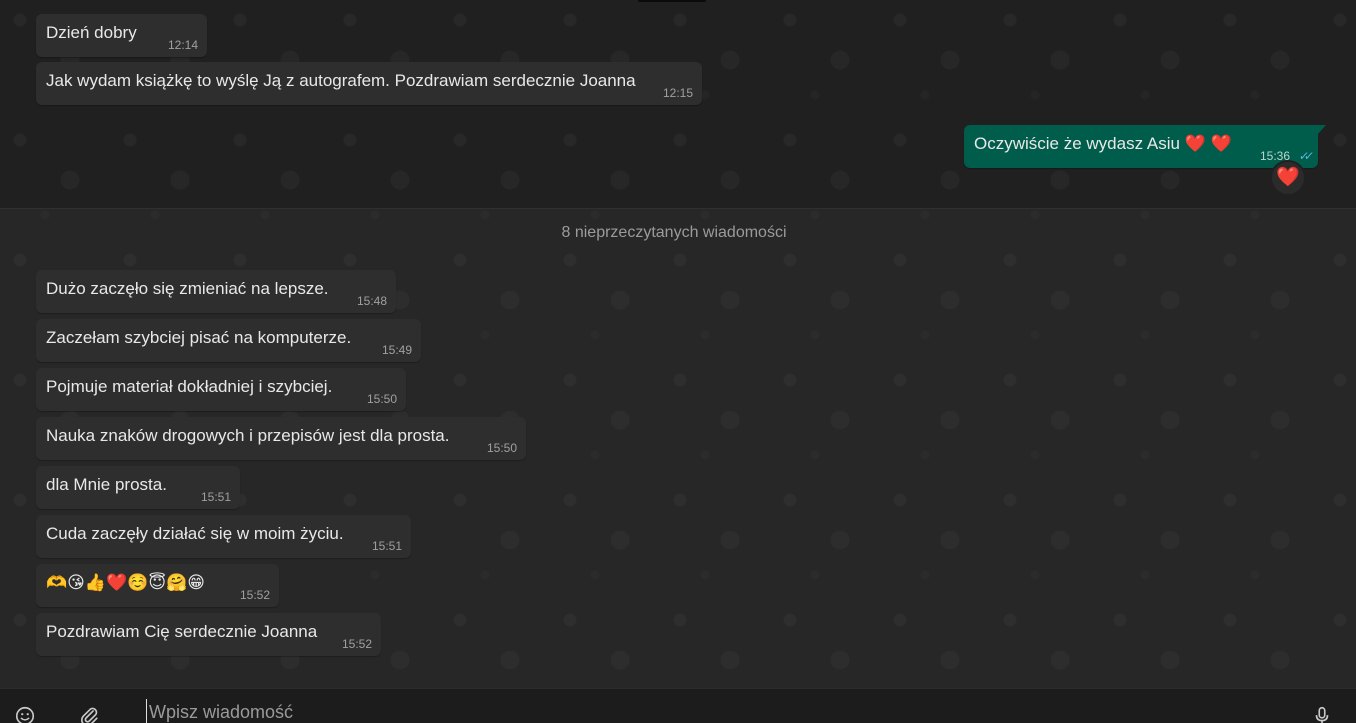  Describe the element at coordinates (396, 350) in the screenshot. I see `message-time: 15:49` at that location.